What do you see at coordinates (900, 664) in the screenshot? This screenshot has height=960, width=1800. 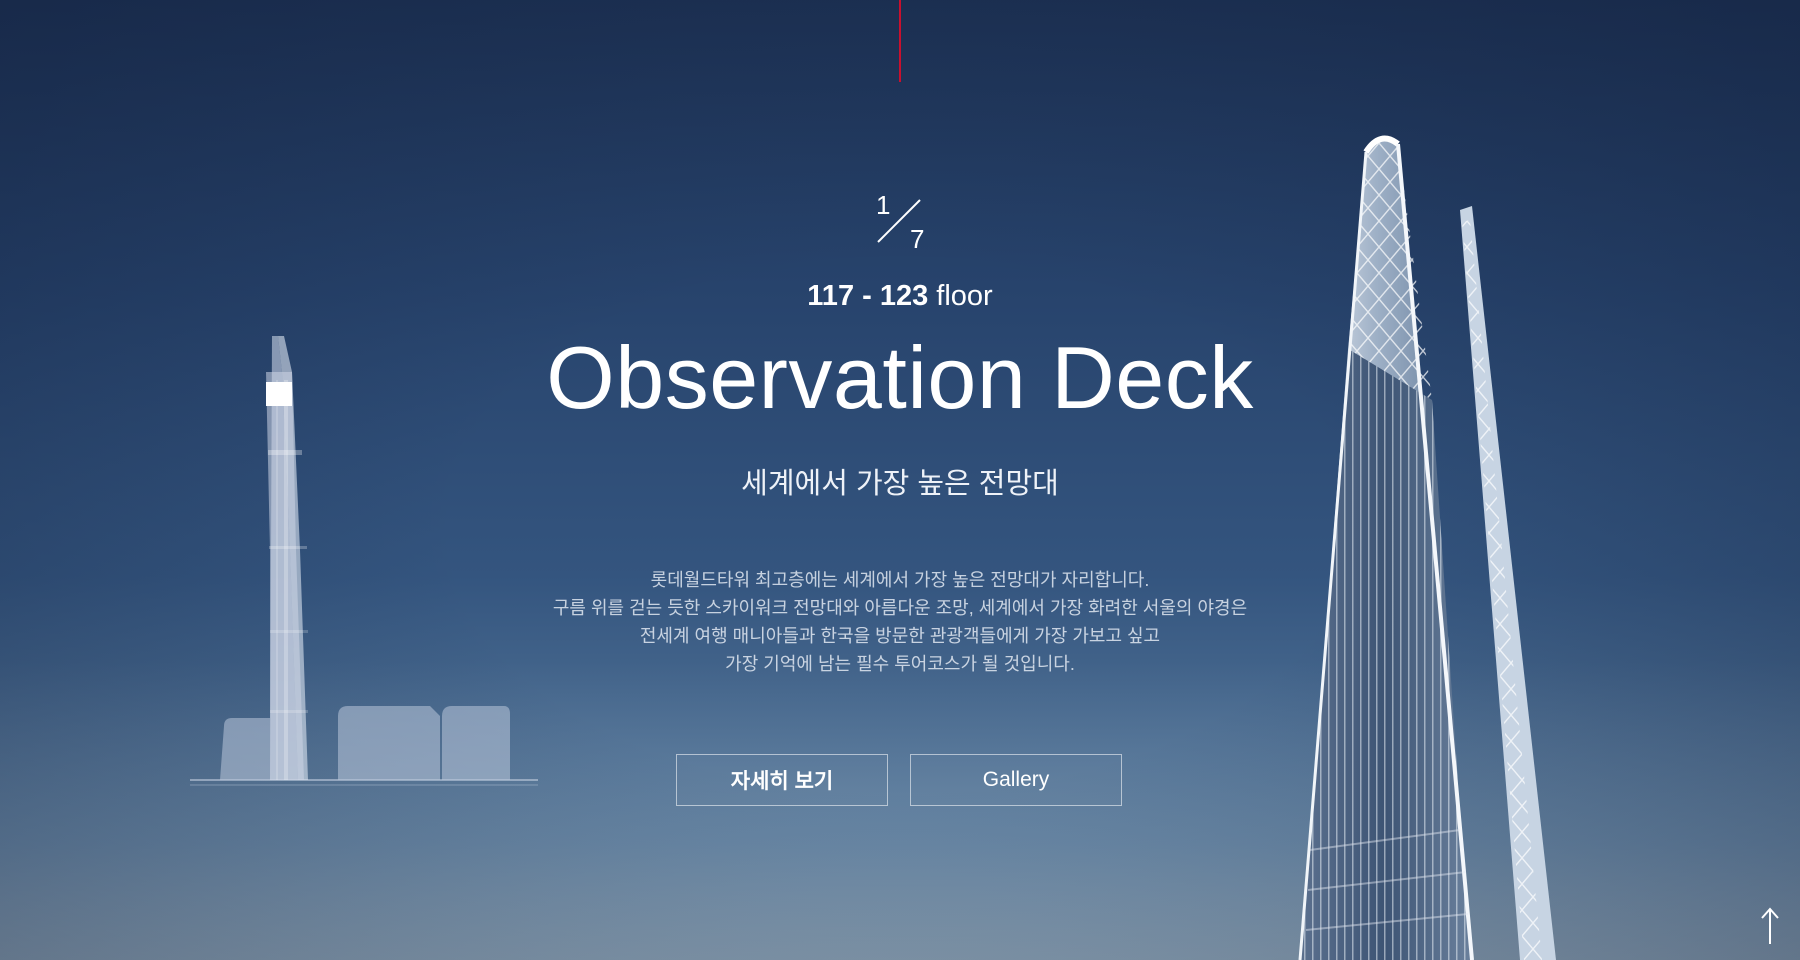 I see `description-line: 가장 기억에 남는 필수 투어코스가 될 것입니다.` at bounding box center [900, 664].